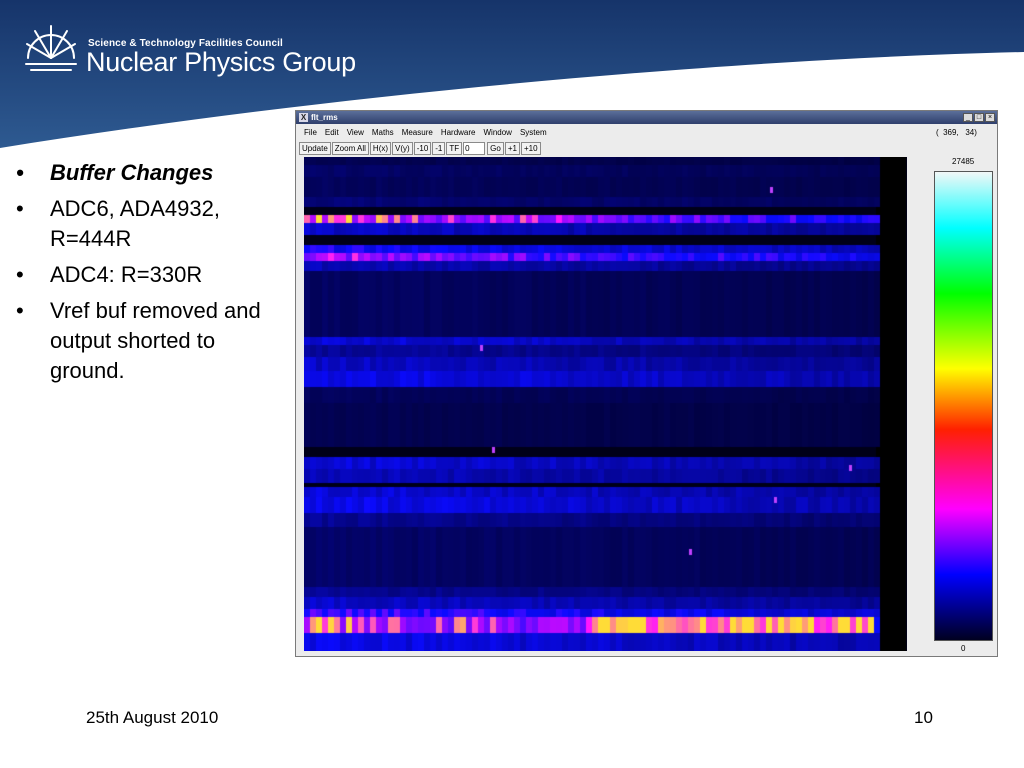 The height and width of the screenshot is (768, 1024). I want to click on page-number: 10, so click(923, 717).